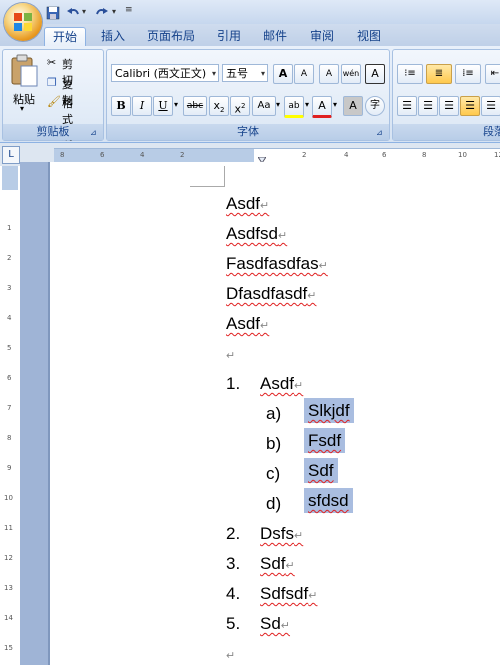 This screenshot has width=500, height=665. I want to click on change-case-icon: Aa, so click(264, 106).